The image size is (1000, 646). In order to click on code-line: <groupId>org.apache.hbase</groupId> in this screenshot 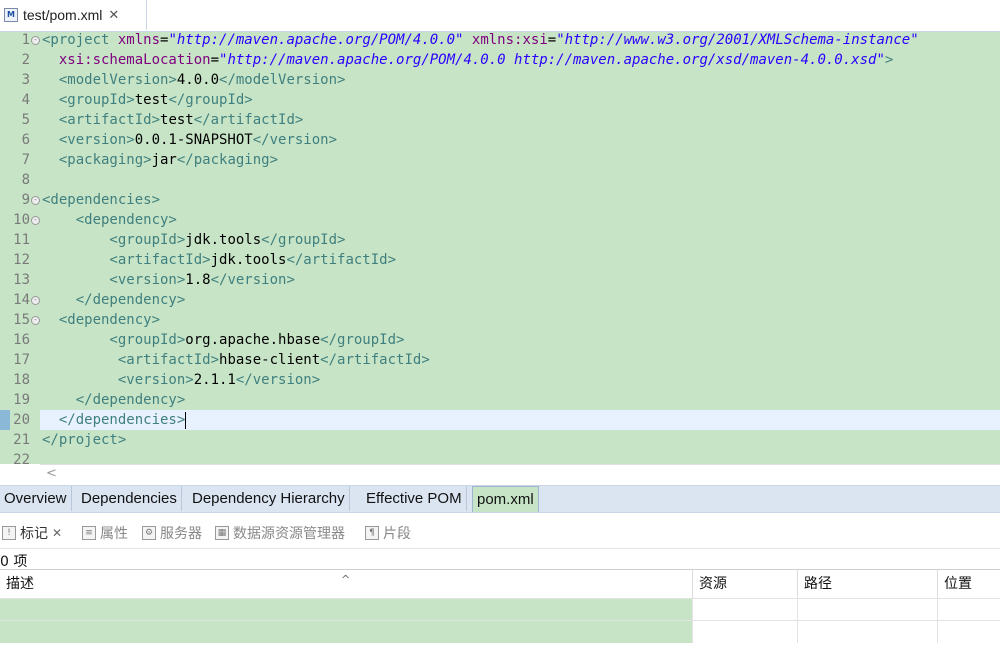, I will do `click(223, 340)`.